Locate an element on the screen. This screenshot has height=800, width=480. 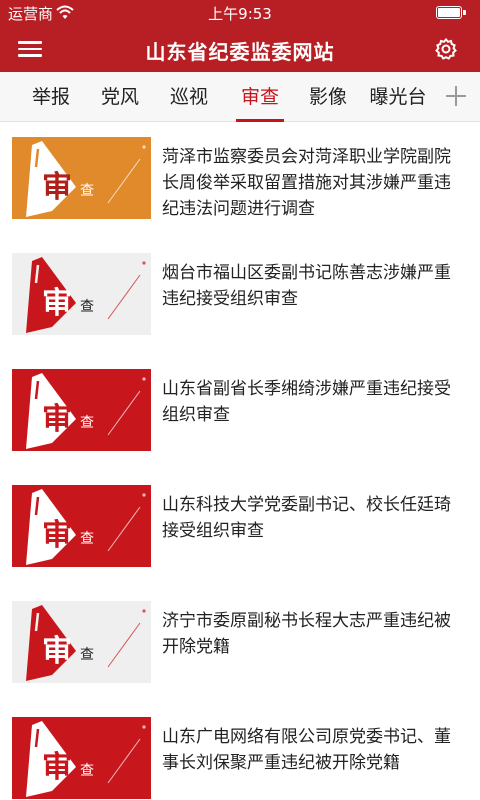
news-title: 山东广电网络有限公司原党委书记、董事长刘保聚严重违纪被开除党籍 is located at coordinates (306, 750).